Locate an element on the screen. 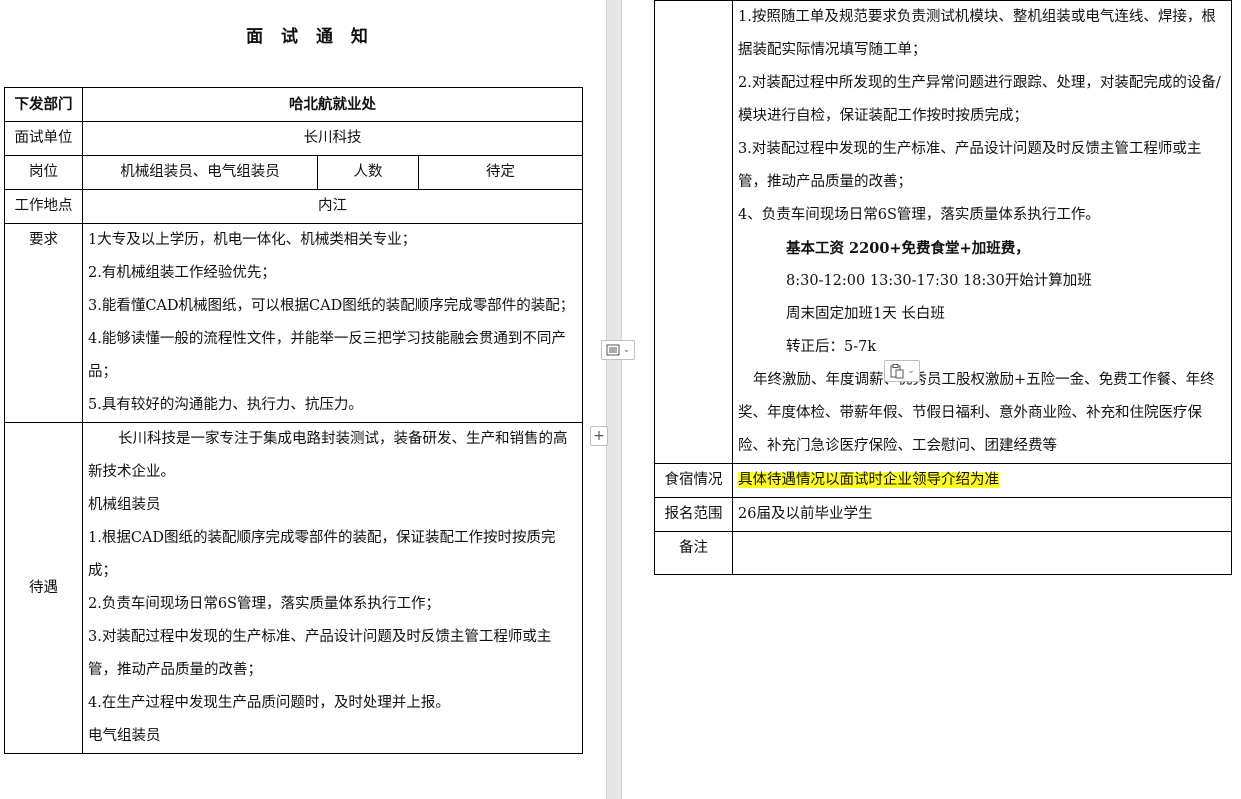  requirement-item: 1大专及以上学历，机电一体化、机械类相关专业； is located at coordinates (252, 240).